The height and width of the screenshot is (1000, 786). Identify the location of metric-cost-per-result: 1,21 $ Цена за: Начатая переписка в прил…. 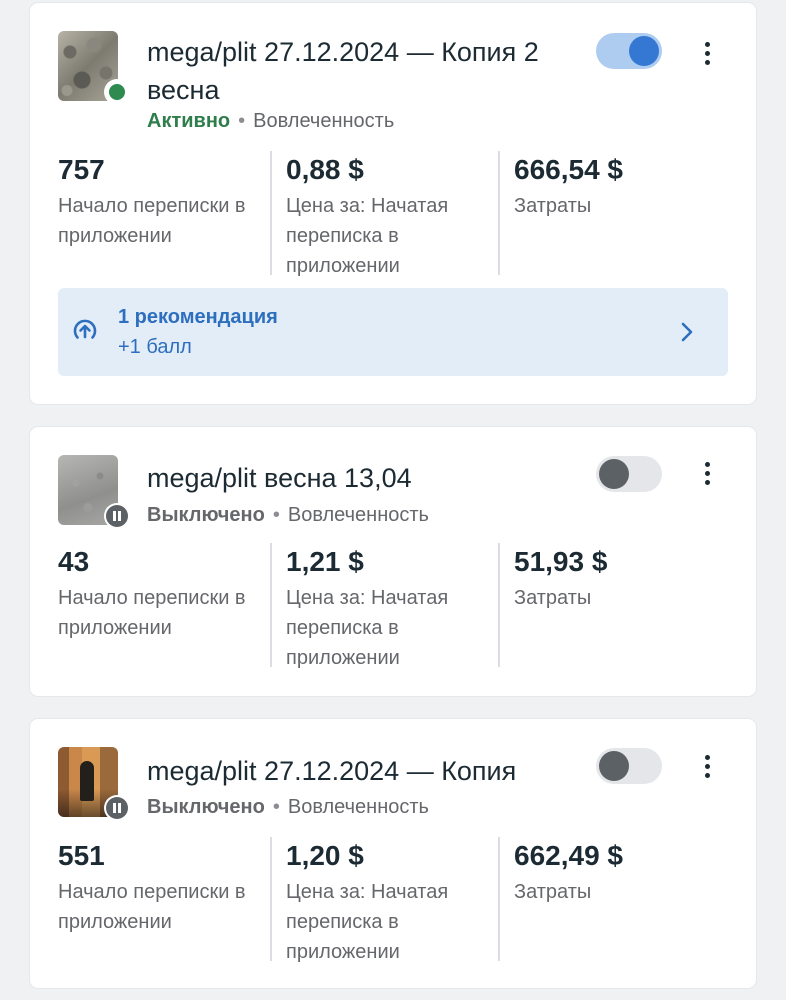
(392, 607).